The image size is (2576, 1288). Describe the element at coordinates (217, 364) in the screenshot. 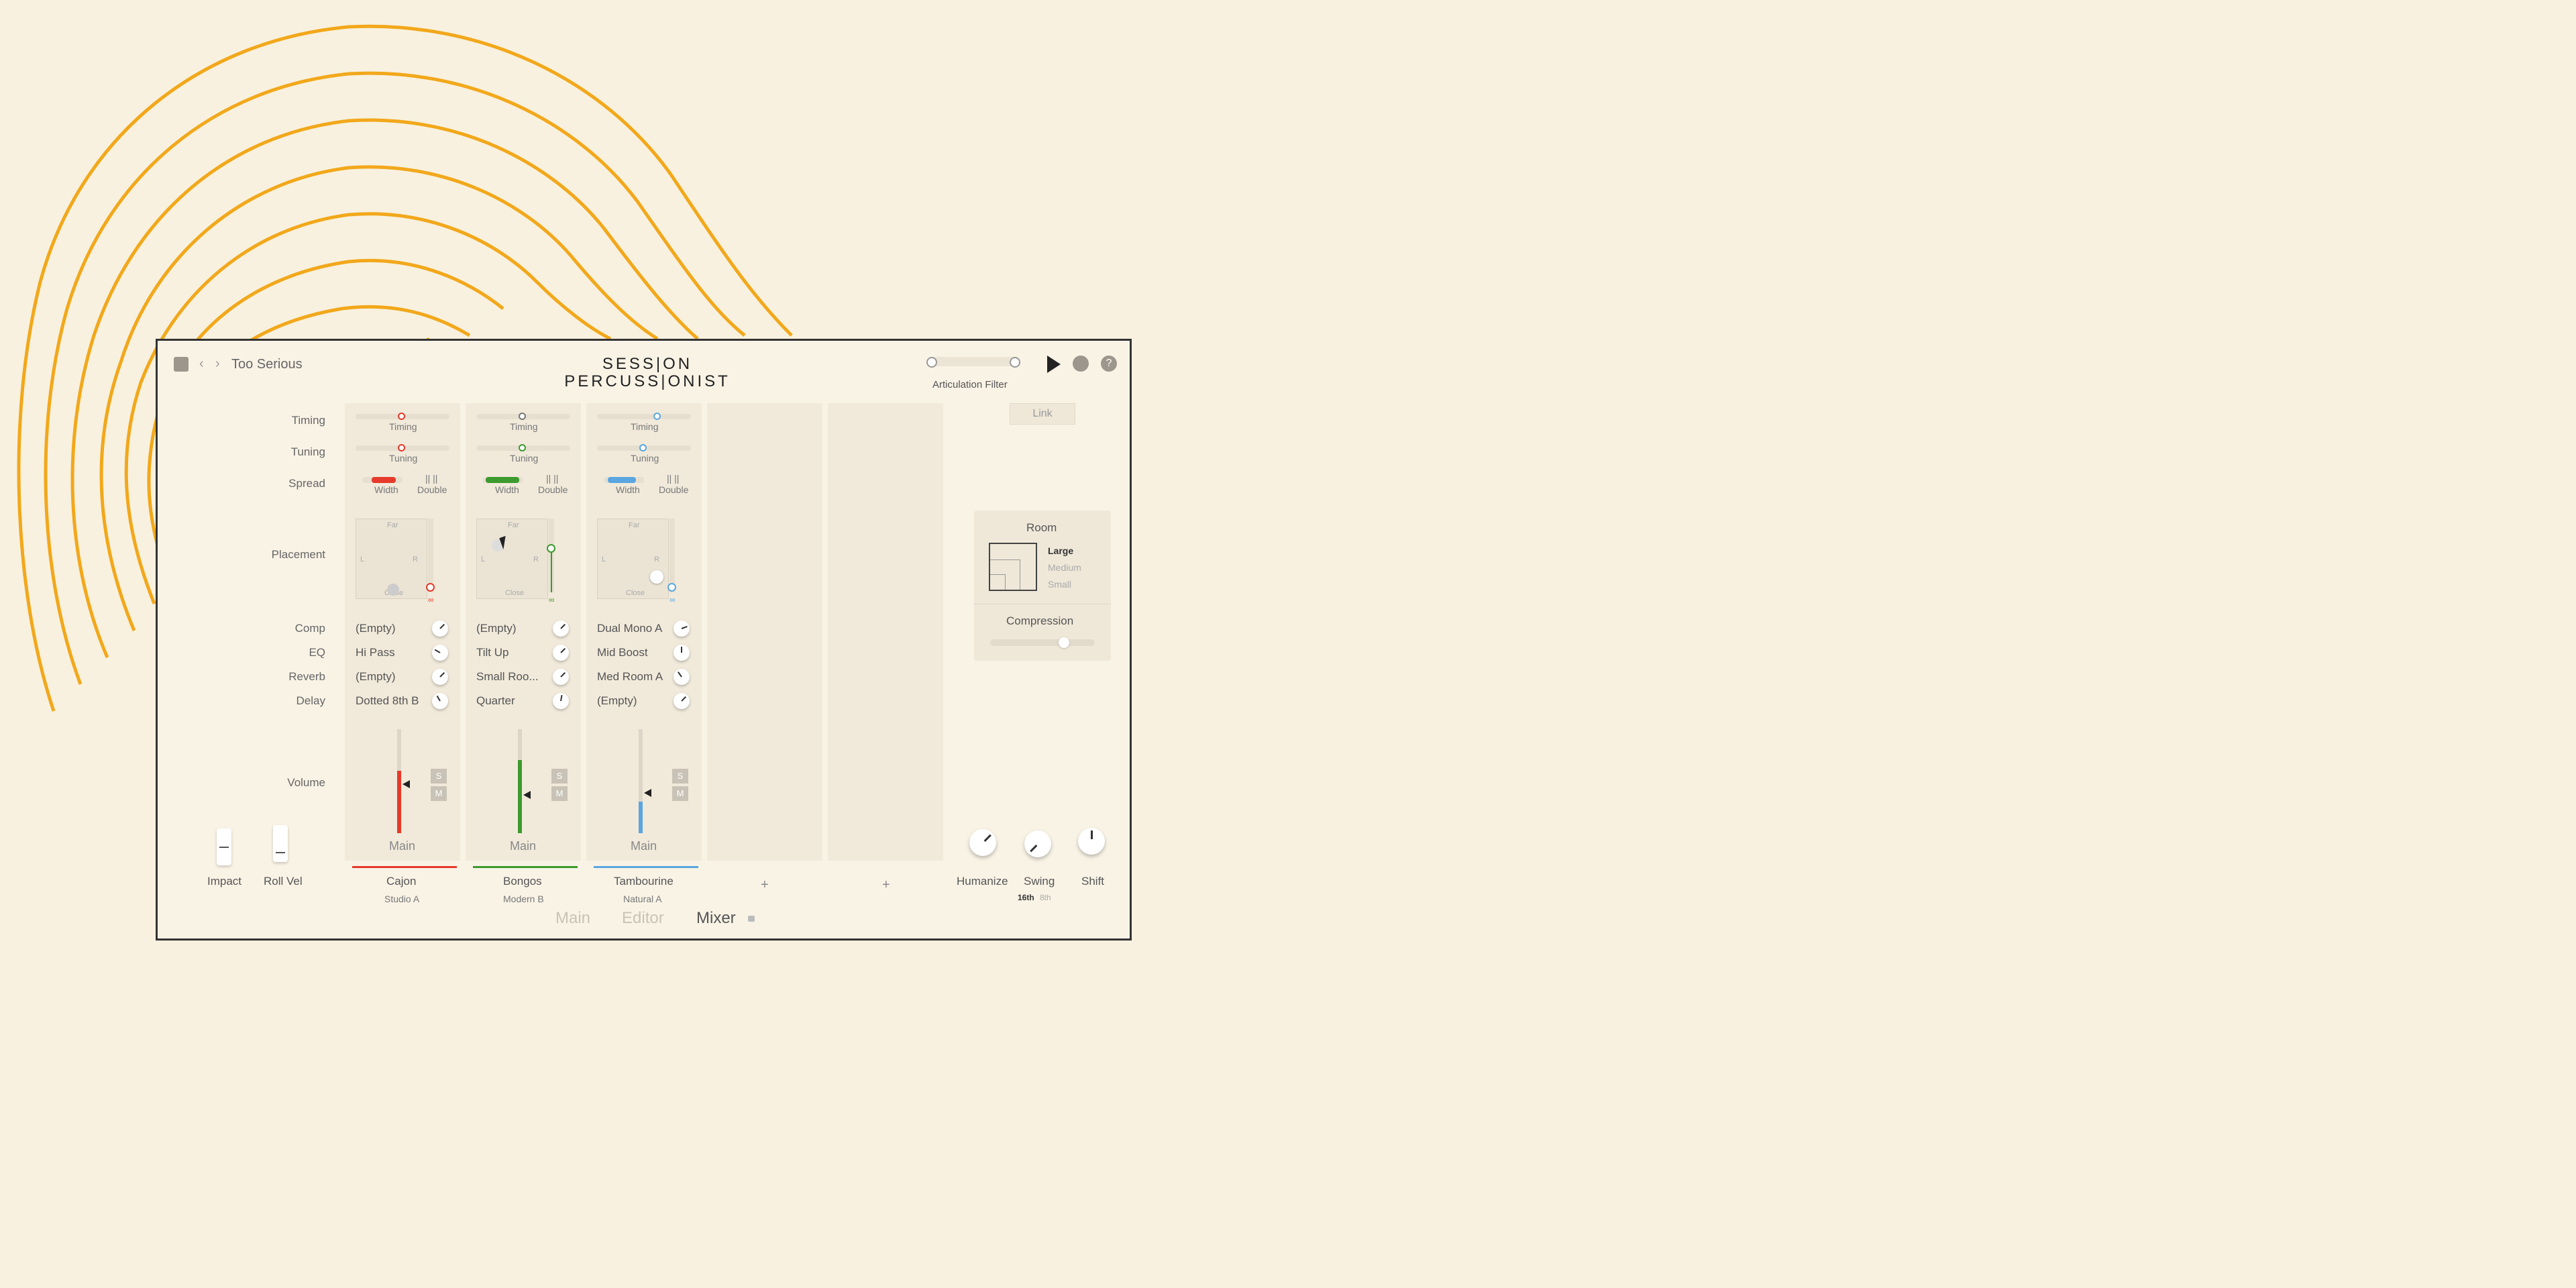

I see `next-preset-icon: ›` at that location.